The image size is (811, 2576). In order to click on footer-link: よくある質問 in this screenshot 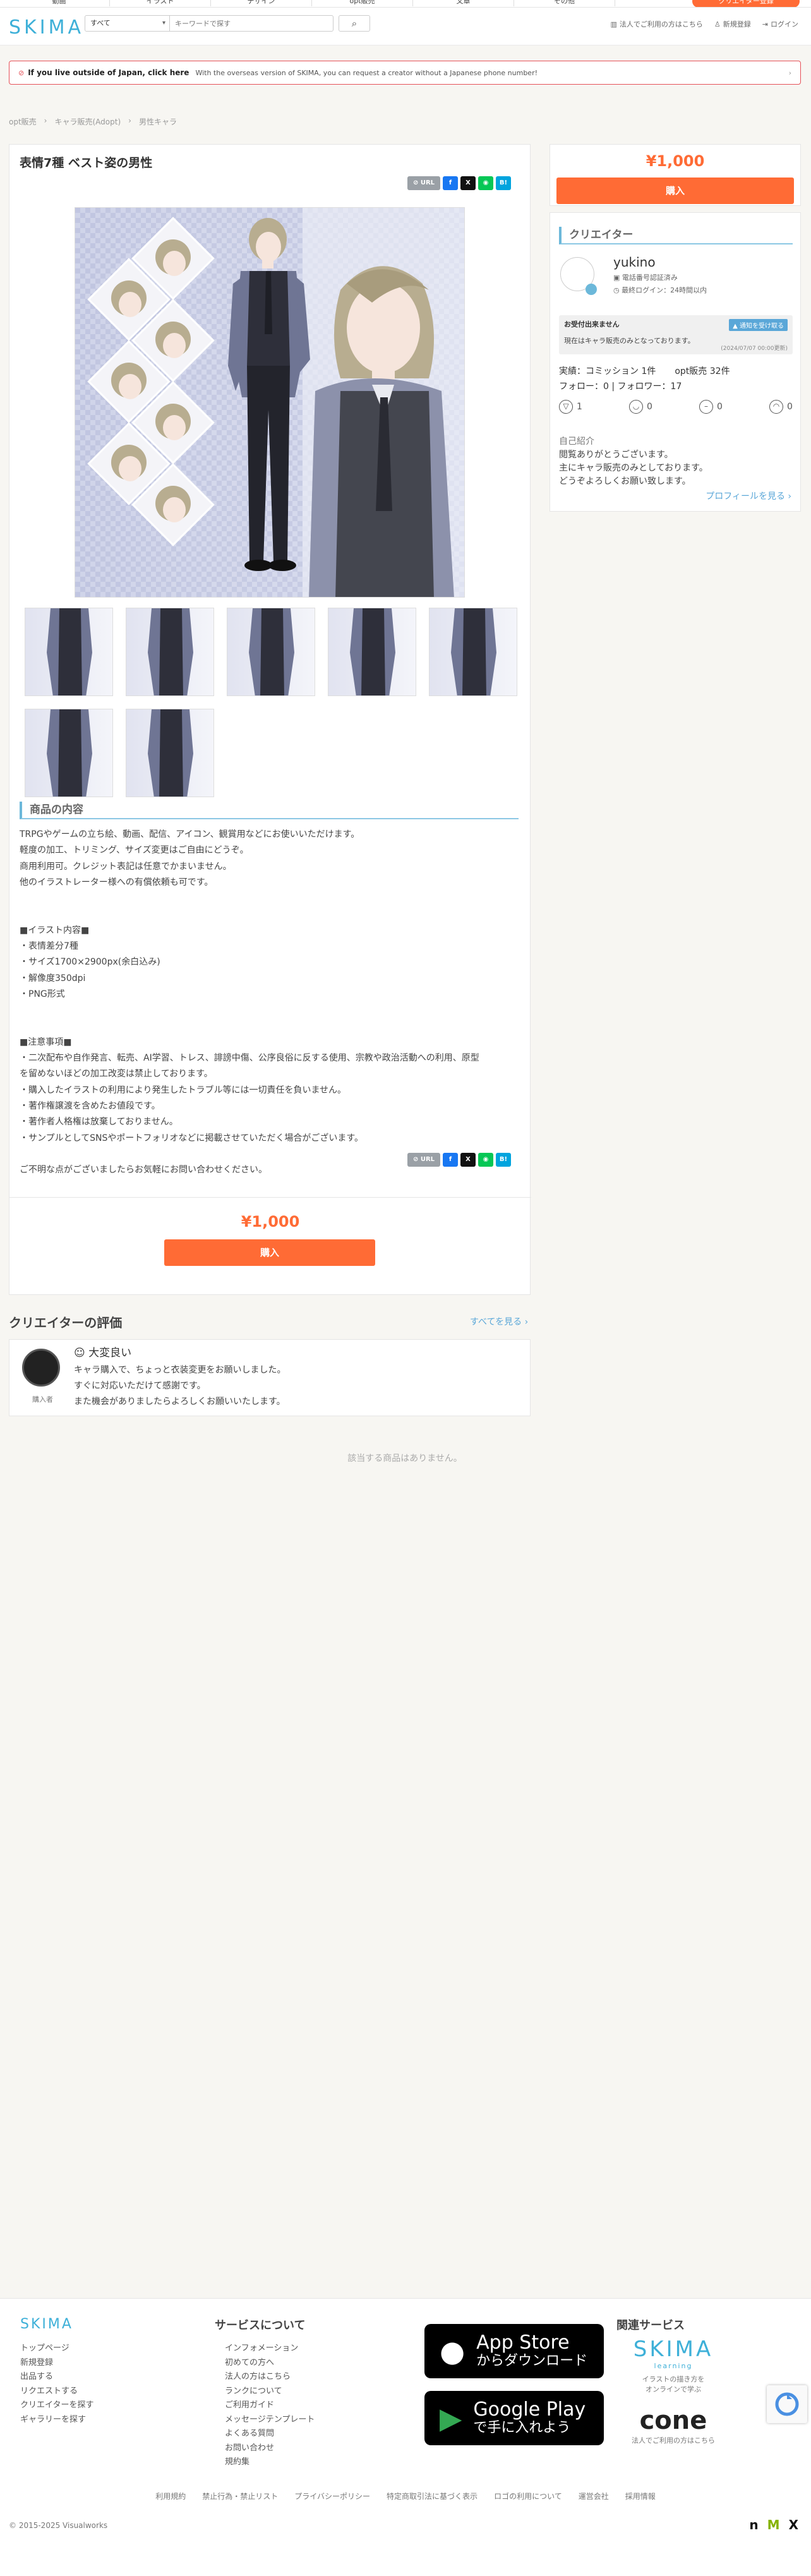, I will do `click(270, 2434)`.